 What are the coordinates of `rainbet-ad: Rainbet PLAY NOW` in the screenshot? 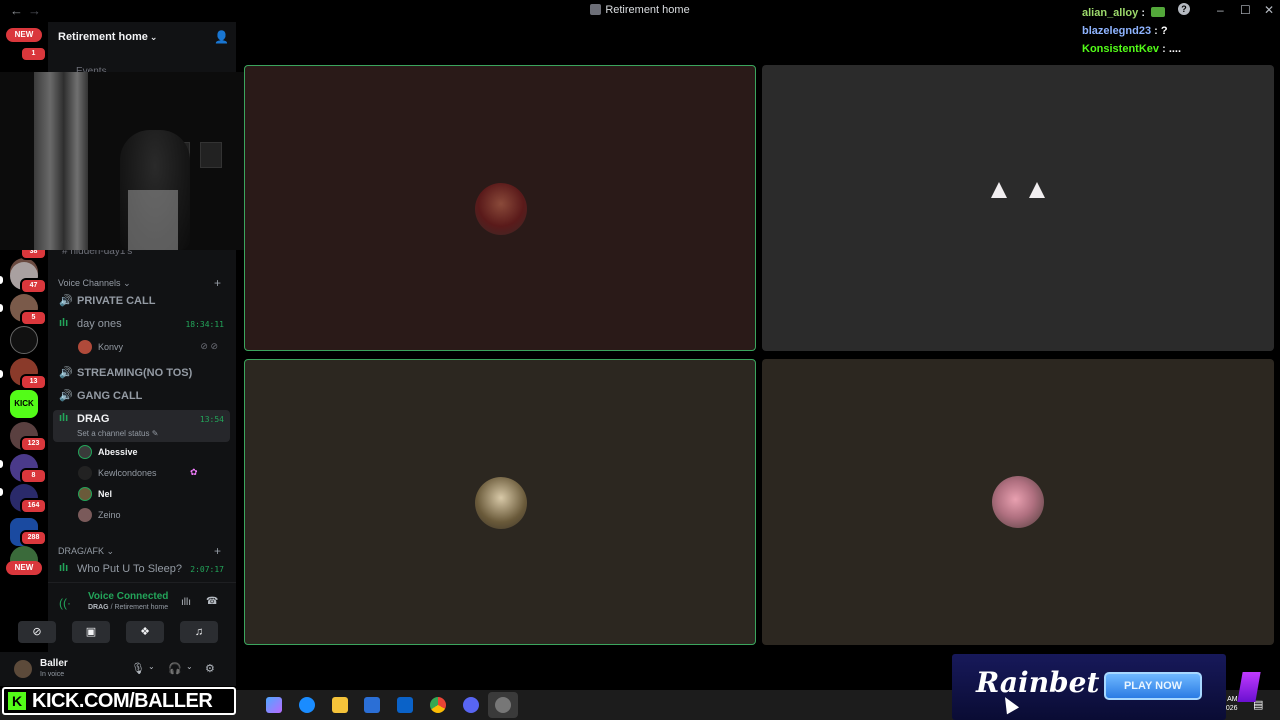 It's located at (1089, 687).